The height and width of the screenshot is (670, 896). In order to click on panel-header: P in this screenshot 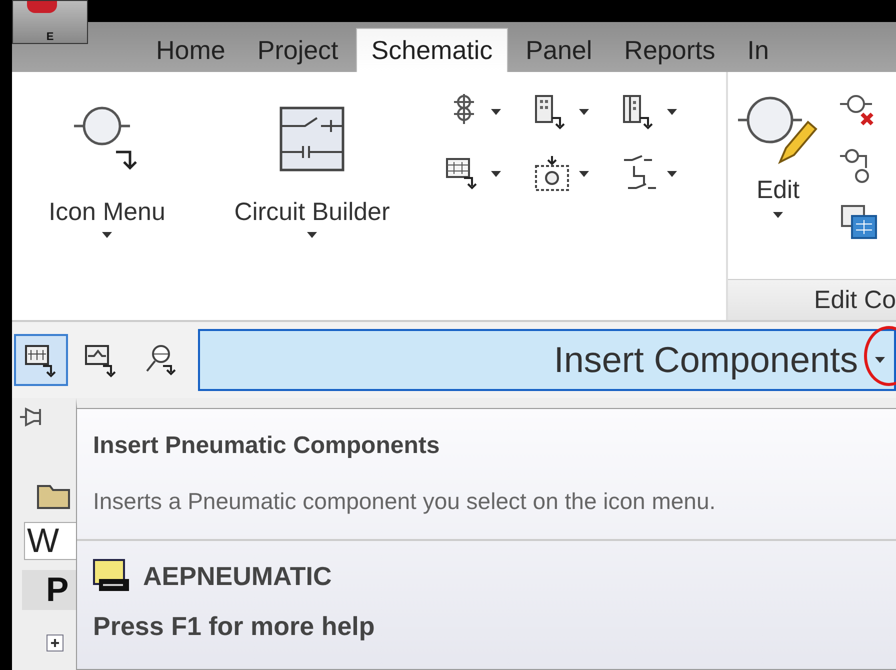, I will do `click(49, 590)`.